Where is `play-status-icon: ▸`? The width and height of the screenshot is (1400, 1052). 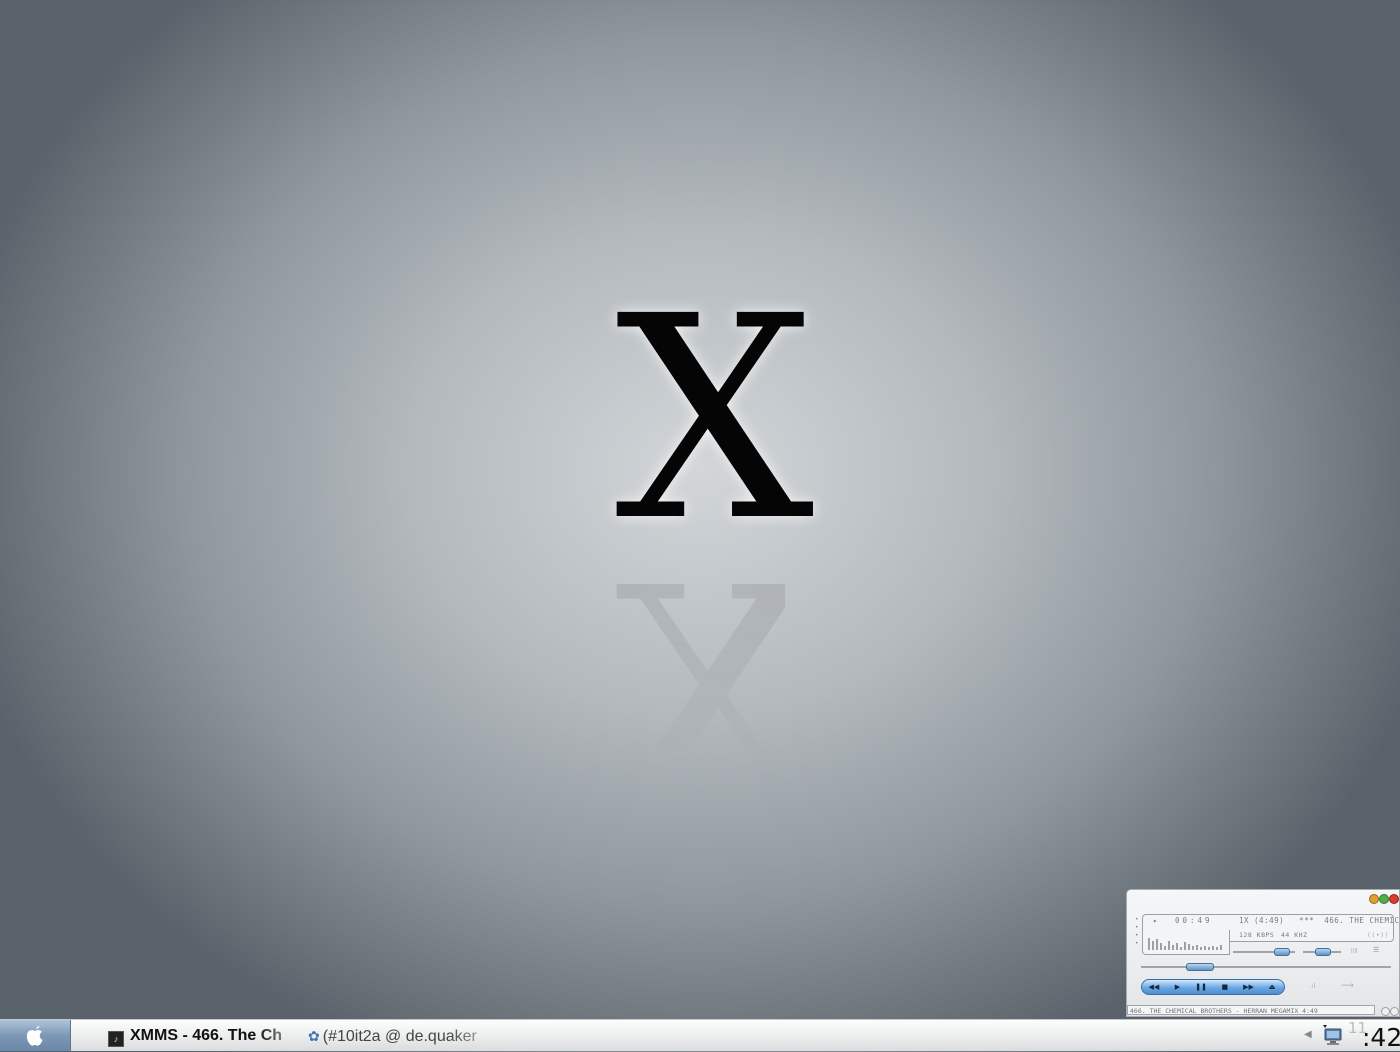 play-status-icon: ▸ is located at coordinates (1156, 920).